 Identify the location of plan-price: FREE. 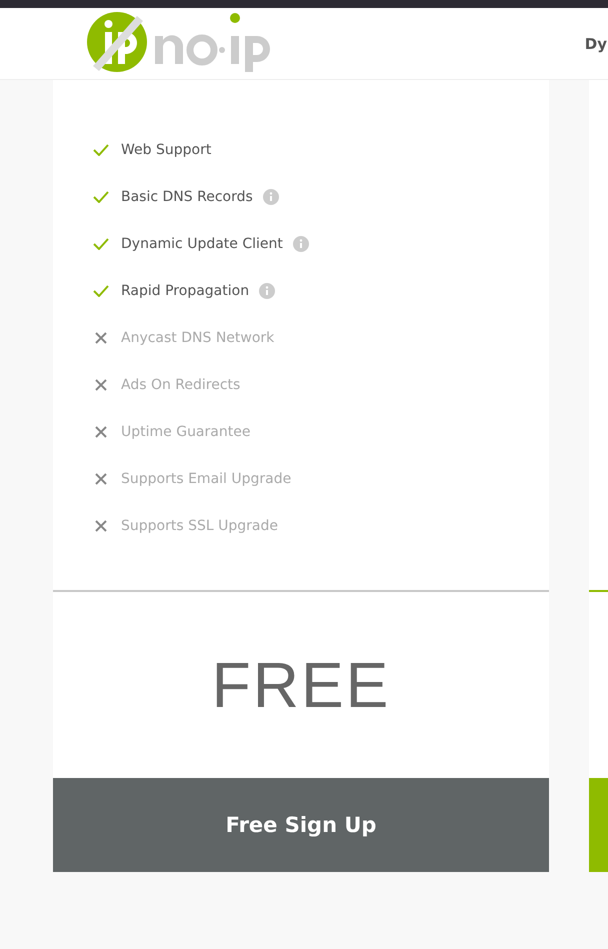
(301, 685).